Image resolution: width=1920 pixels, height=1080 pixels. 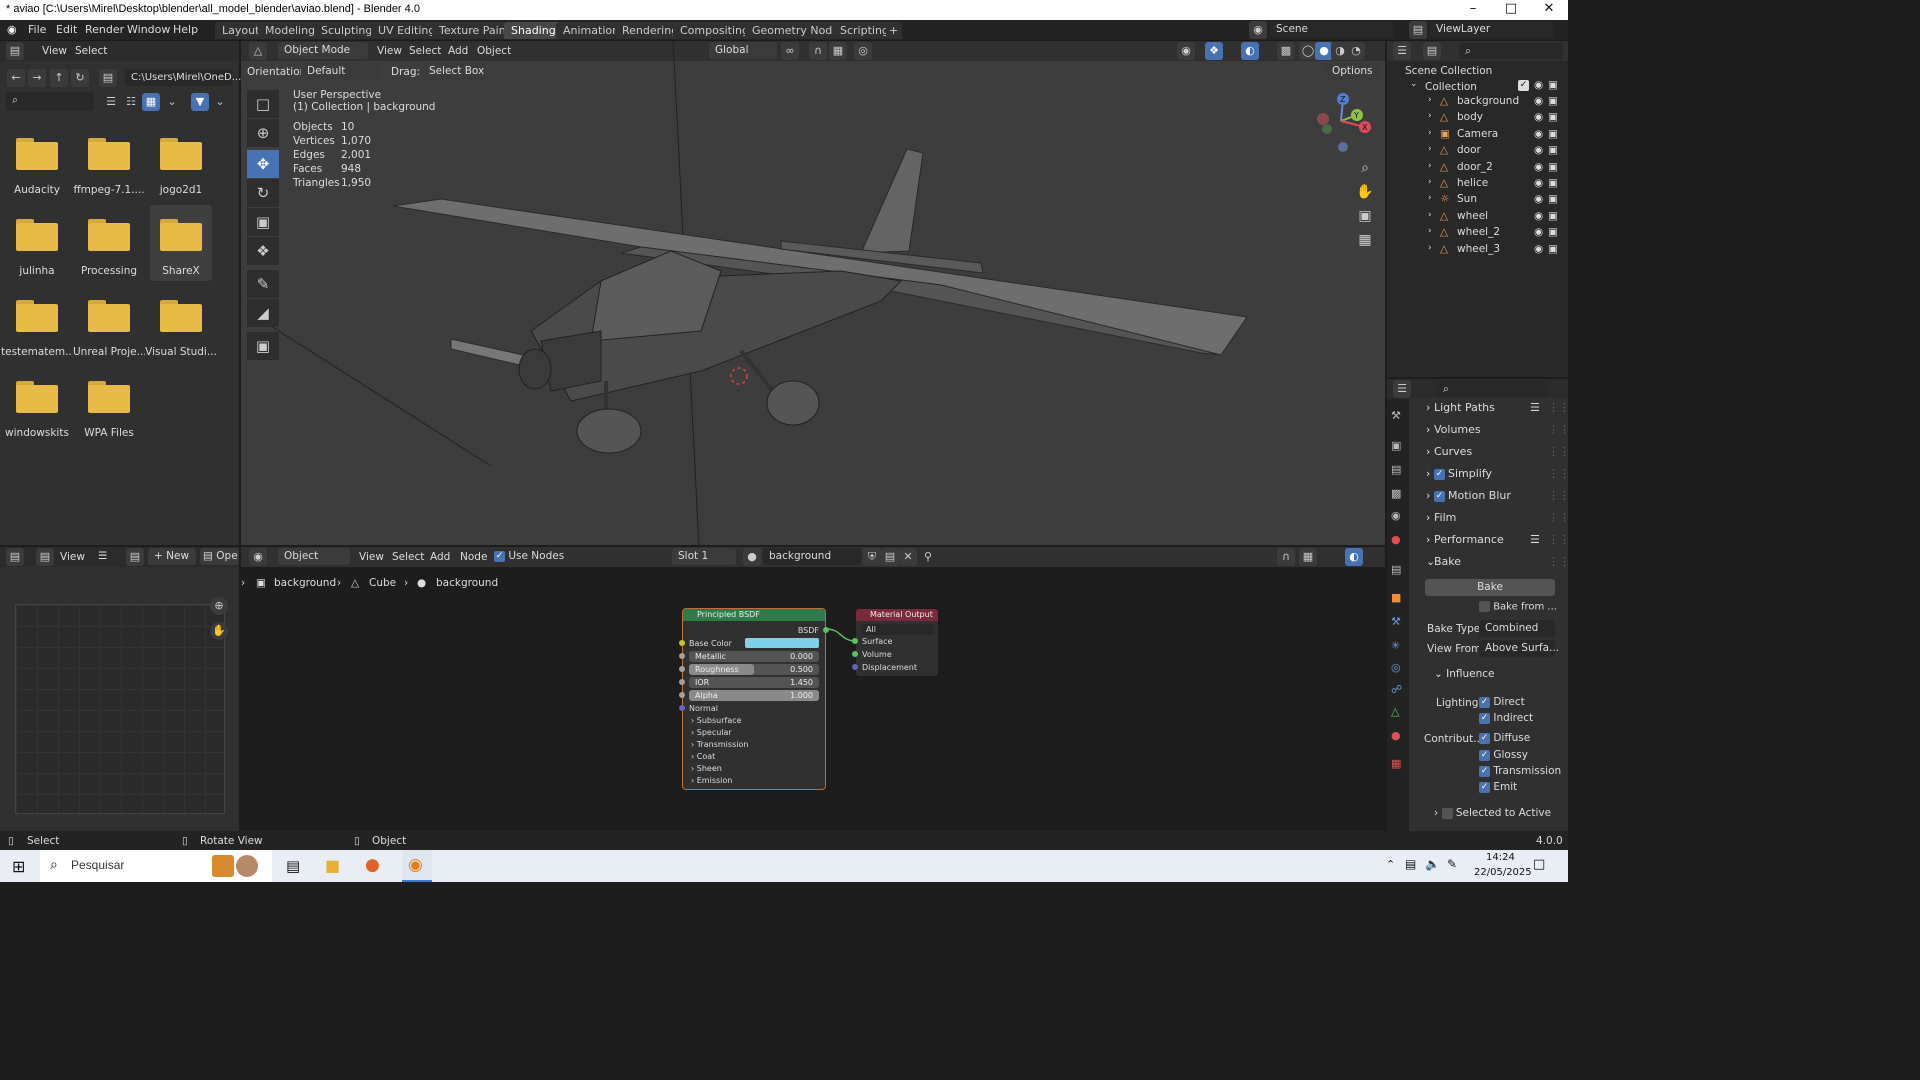 What do you see at coordinates (109, 433) in the screenshot?
I see `folder-label: WPA Files` at bounding box center [109, 433].